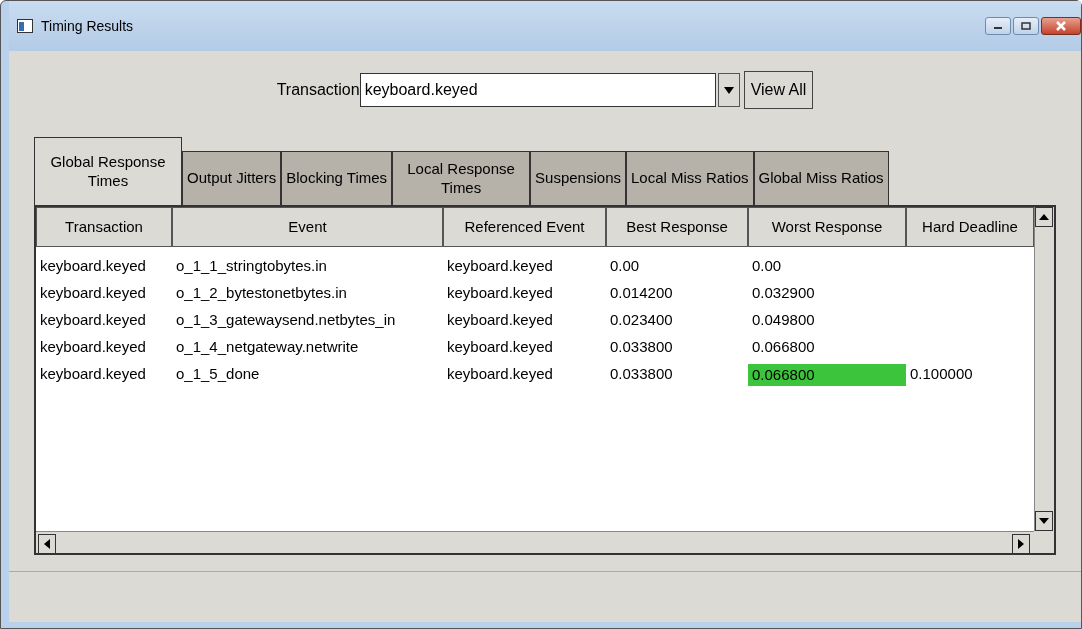 The height and width of the screenshot is (629, 1082). I want to click on table-cell-text: 0.100000, so click(941, 374).